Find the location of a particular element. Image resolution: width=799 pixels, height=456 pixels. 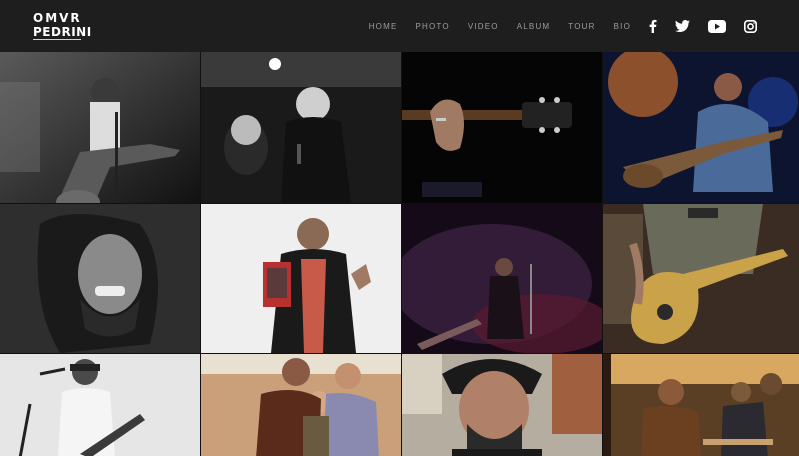

nav-item-album: ALBUM is located at coordinates (534, 26).